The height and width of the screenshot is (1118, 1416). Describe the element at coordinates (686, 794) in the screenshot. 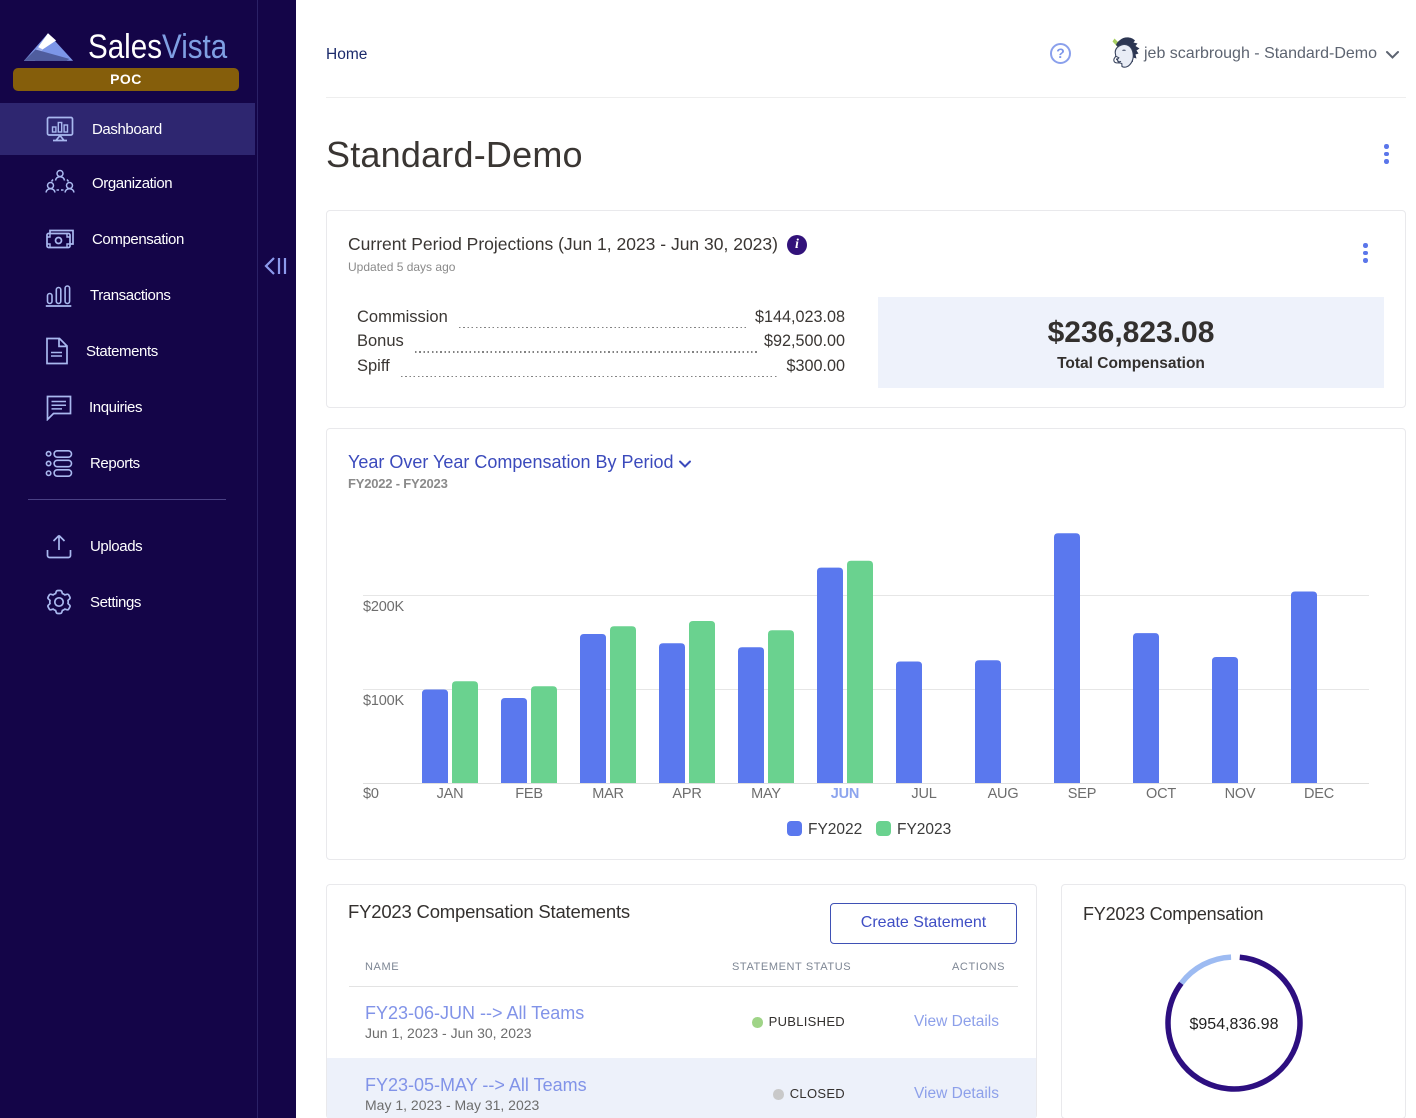

I see `svg-text: APR` at that location.